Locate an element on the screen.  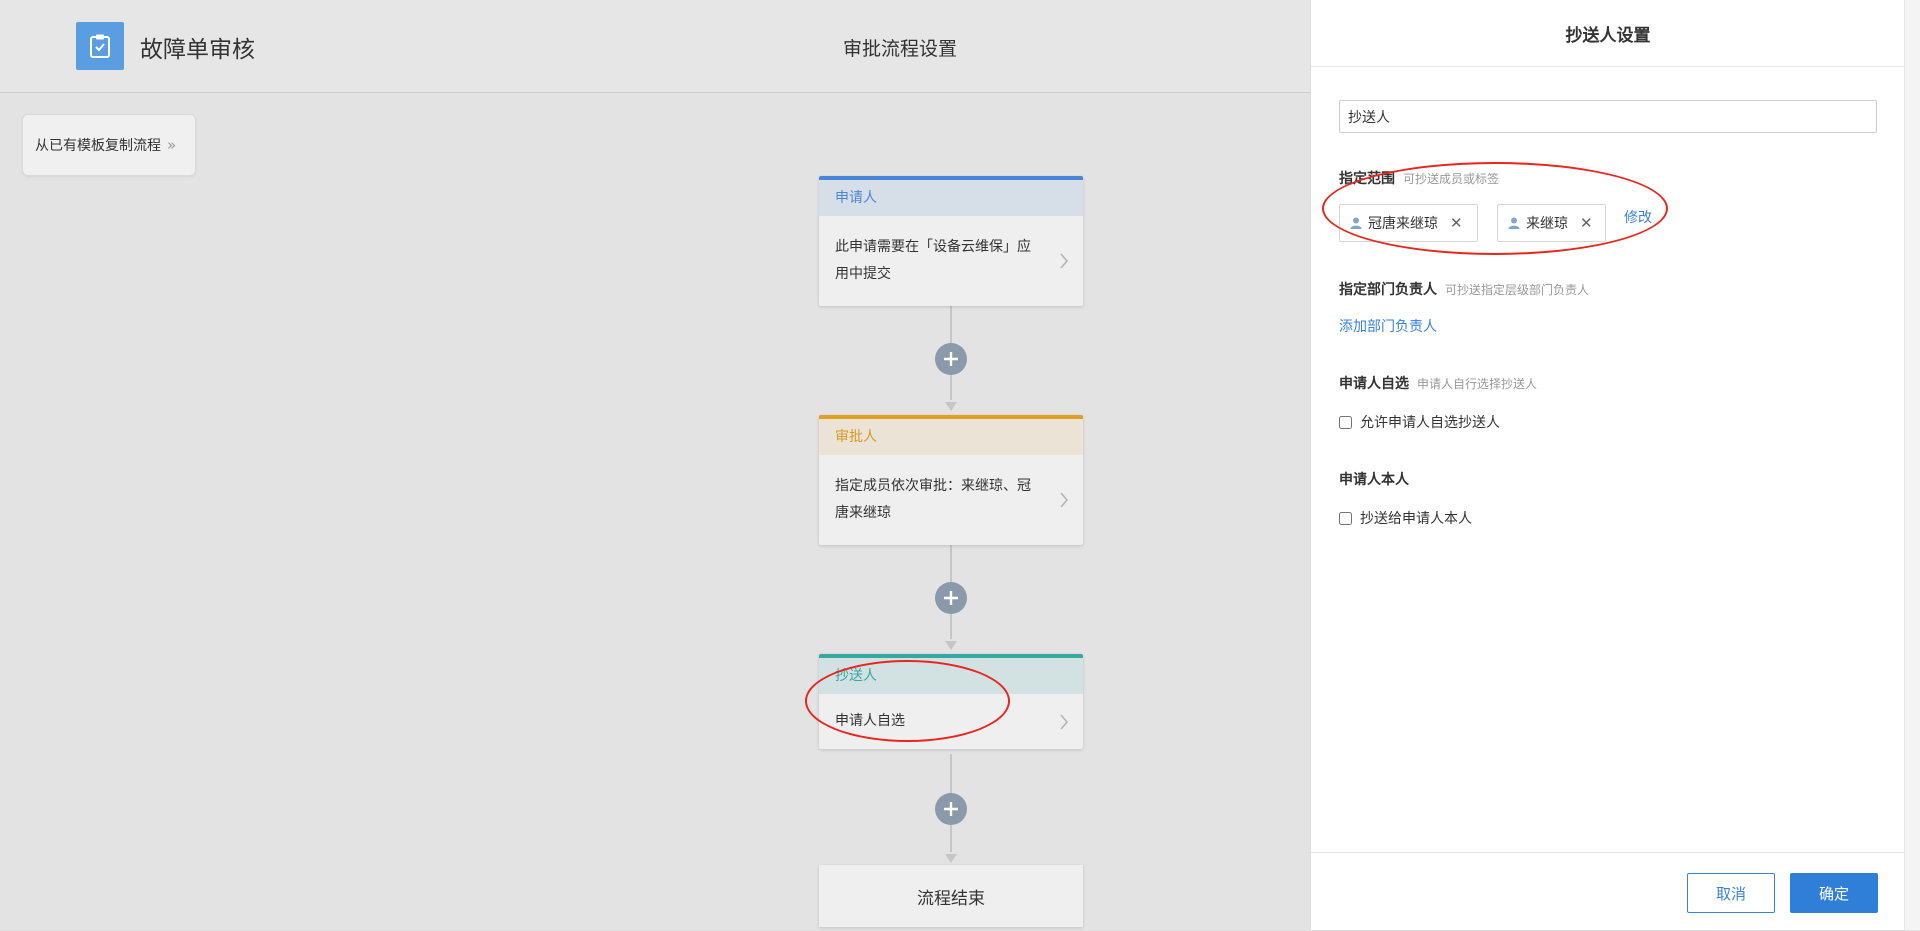
panel-footer: 取消 确定 is located at coordinates (1608, 891).